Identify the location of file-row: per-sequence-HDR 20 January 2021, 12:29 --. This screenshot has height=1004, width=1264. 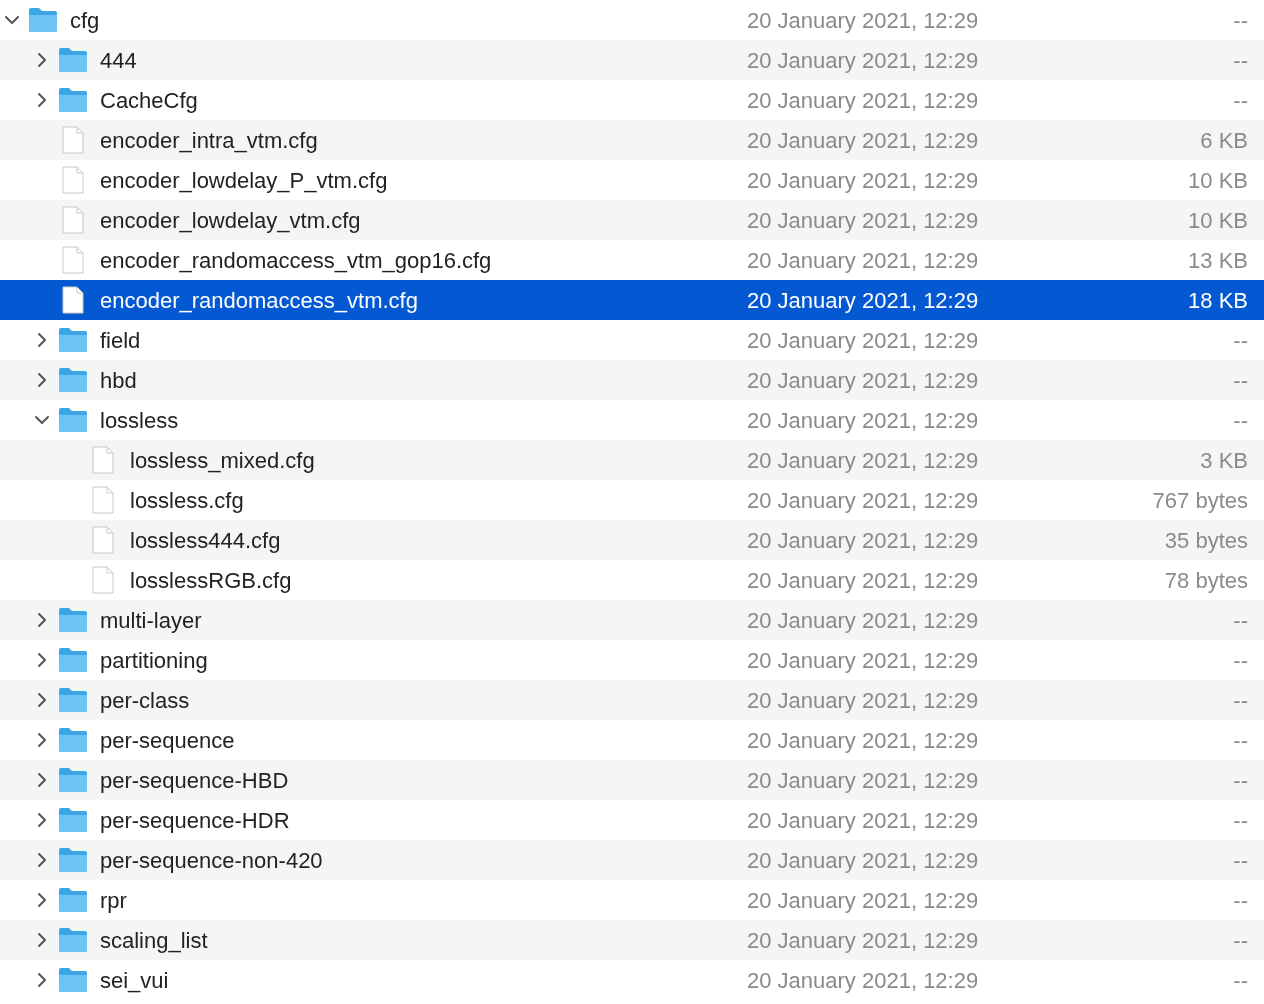
(632, 820).